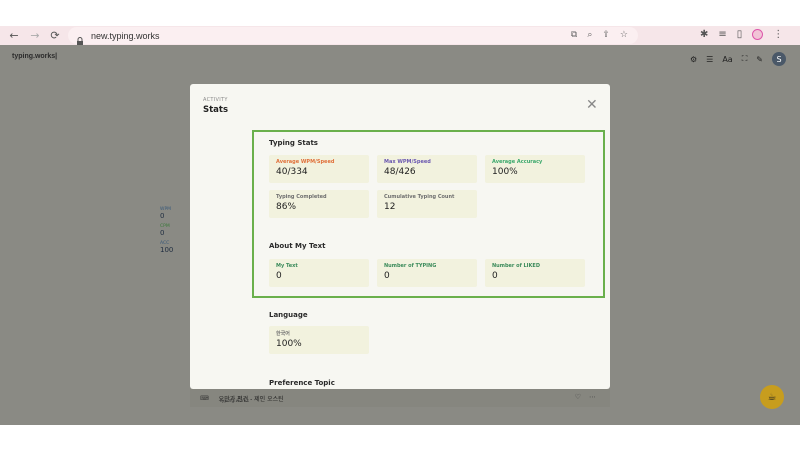 The width and height of the screenshot is (800, 450). I want to click on language-title: Language, so click(288, 315).